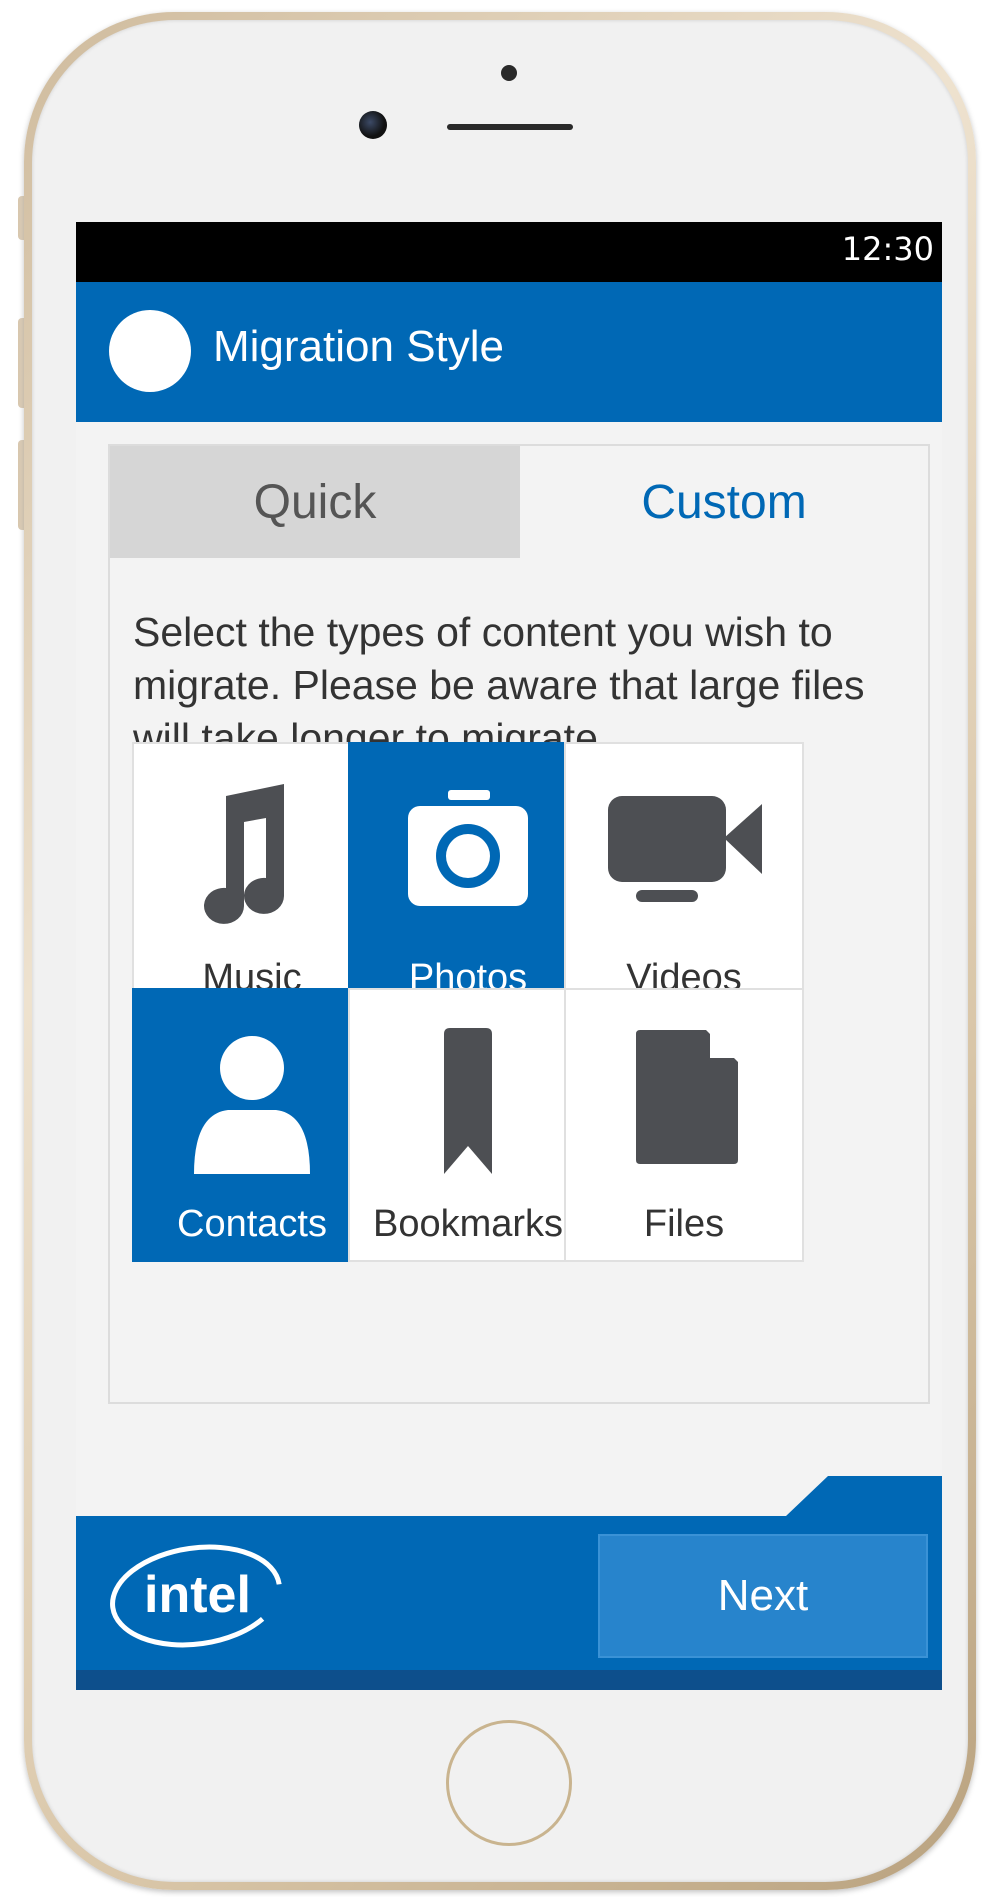 Image resolution: width=984 pixels, height=1897 pixels. Describe the element at coordinates (150, 351) in the screenshot. I see `header-avatar` at that location.